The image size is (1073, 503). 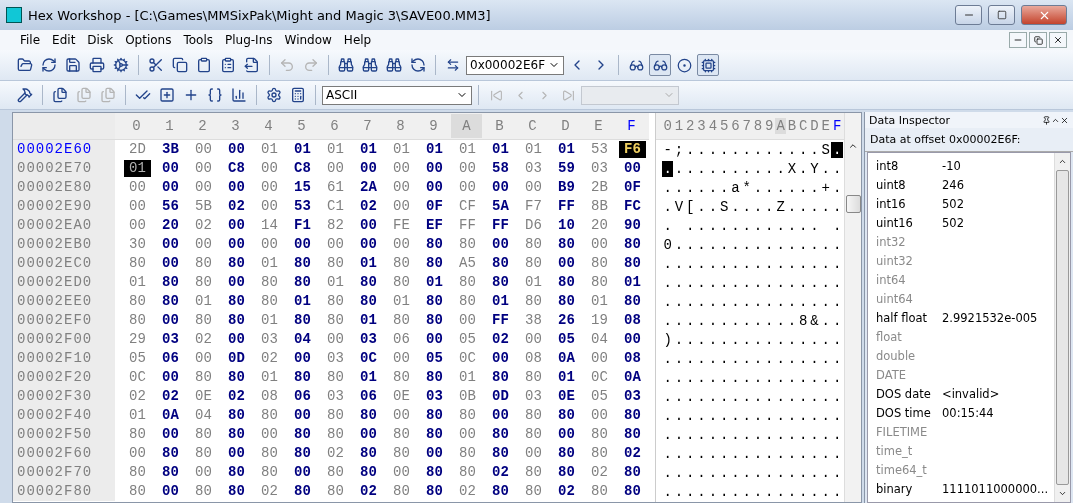 I want to click on column-header: F, so click(x=837, y=126).